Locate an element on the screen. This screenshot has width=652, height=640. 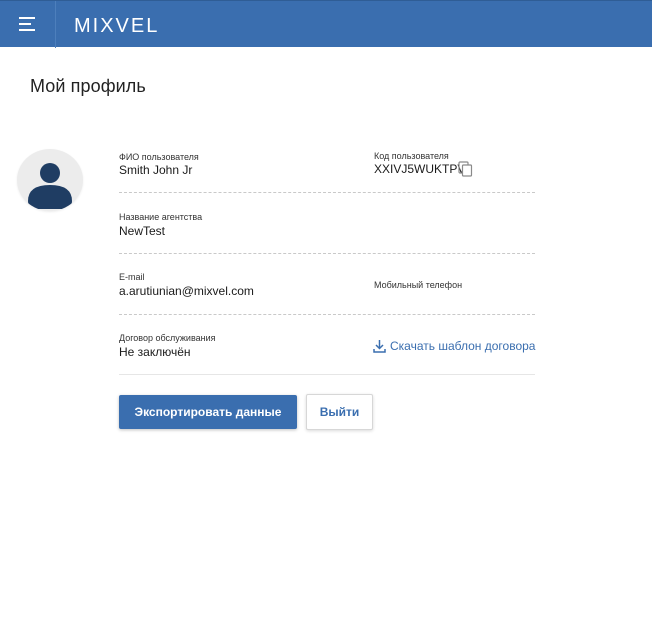
export-data-button: Экспортировать данные is located at coordinates (208, 412).